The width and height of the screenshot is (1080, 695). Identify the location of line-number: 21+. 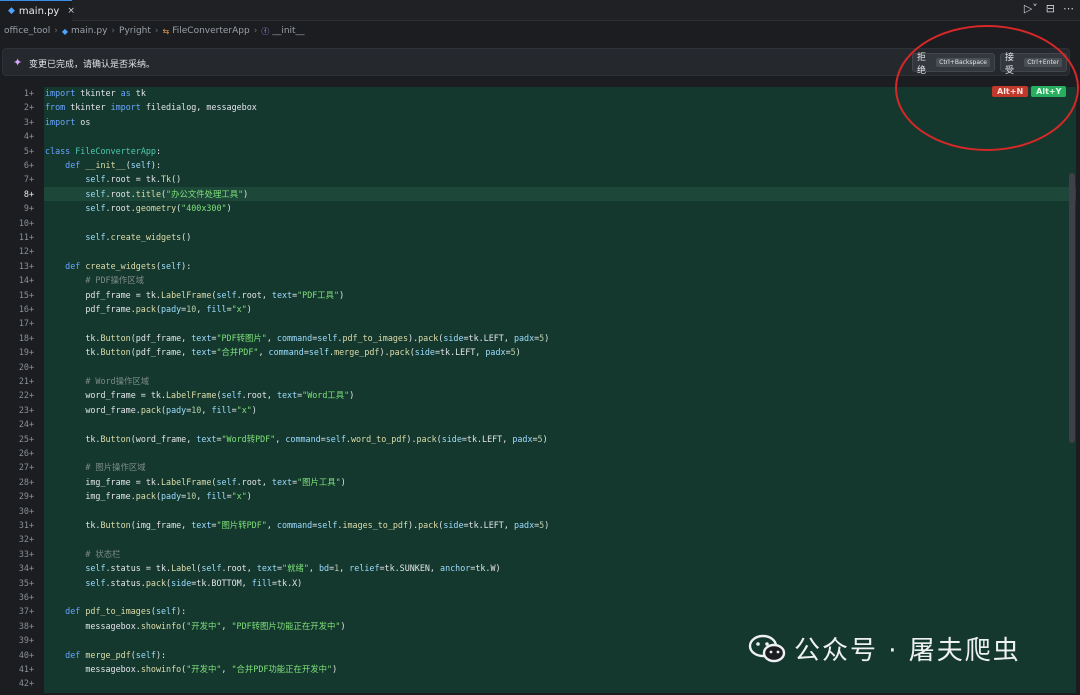
(26, 381).